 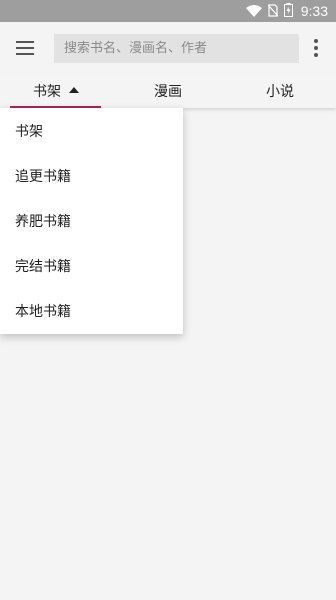 What do you see at coordinates (314, 11) in the screenshot?
I see `status-time: 9:33` at bounding box center [314, 11].